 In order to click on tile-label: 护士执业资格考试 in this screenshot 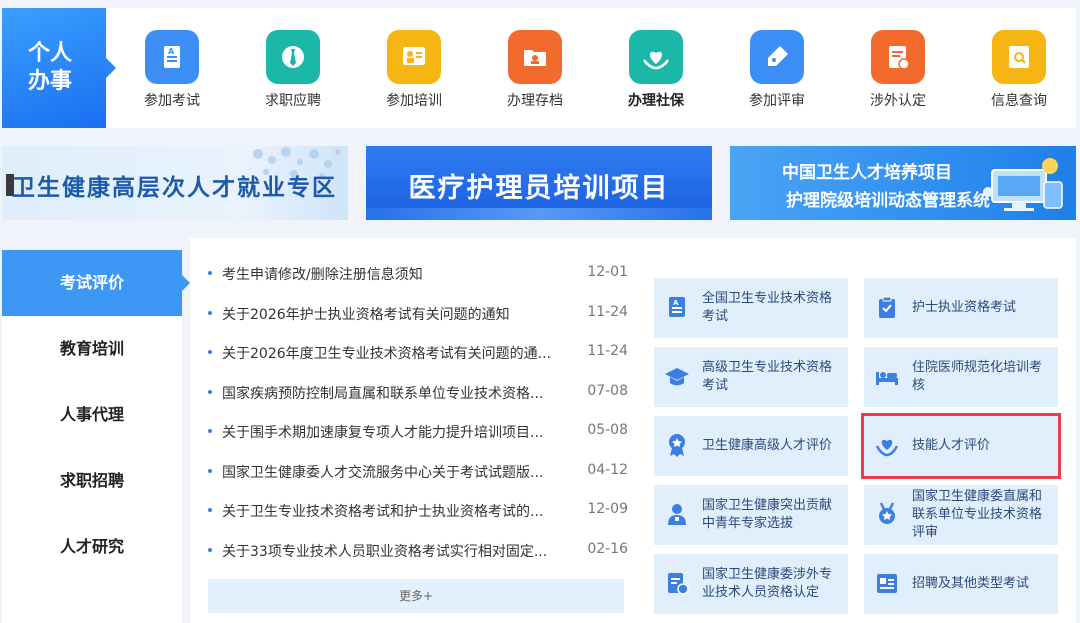, I will do `click(964, 307)`.